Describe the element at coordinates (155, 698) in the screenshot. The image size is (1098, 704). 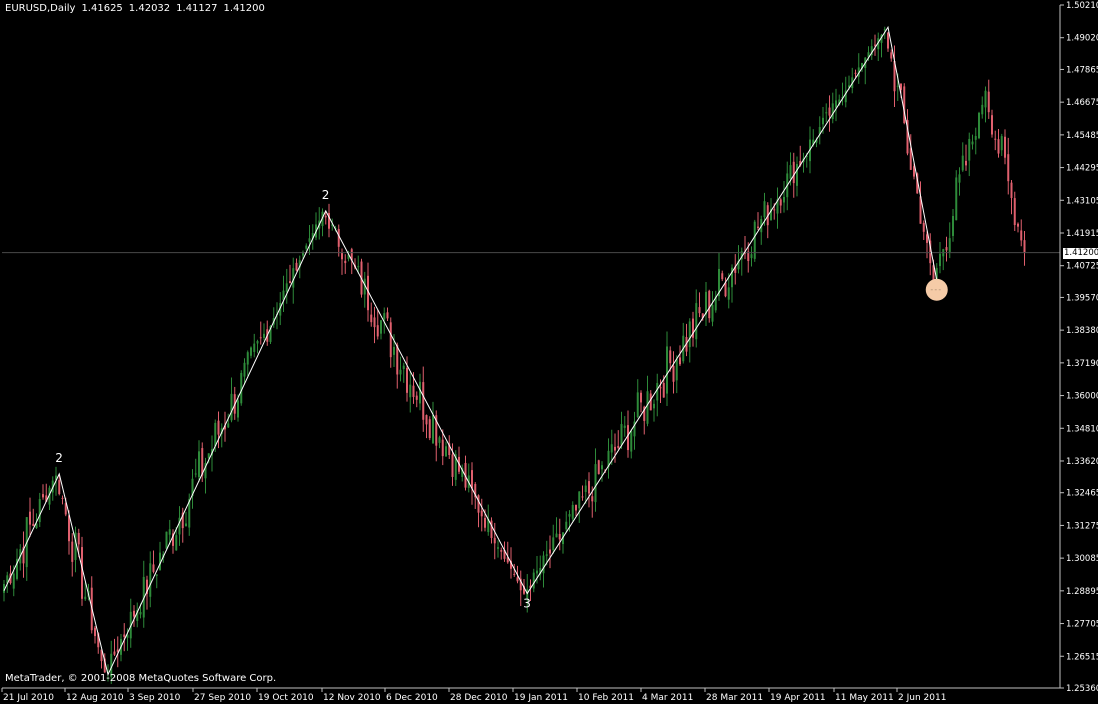
I see `time-tick-label: 3 Sep 2010` at that location.